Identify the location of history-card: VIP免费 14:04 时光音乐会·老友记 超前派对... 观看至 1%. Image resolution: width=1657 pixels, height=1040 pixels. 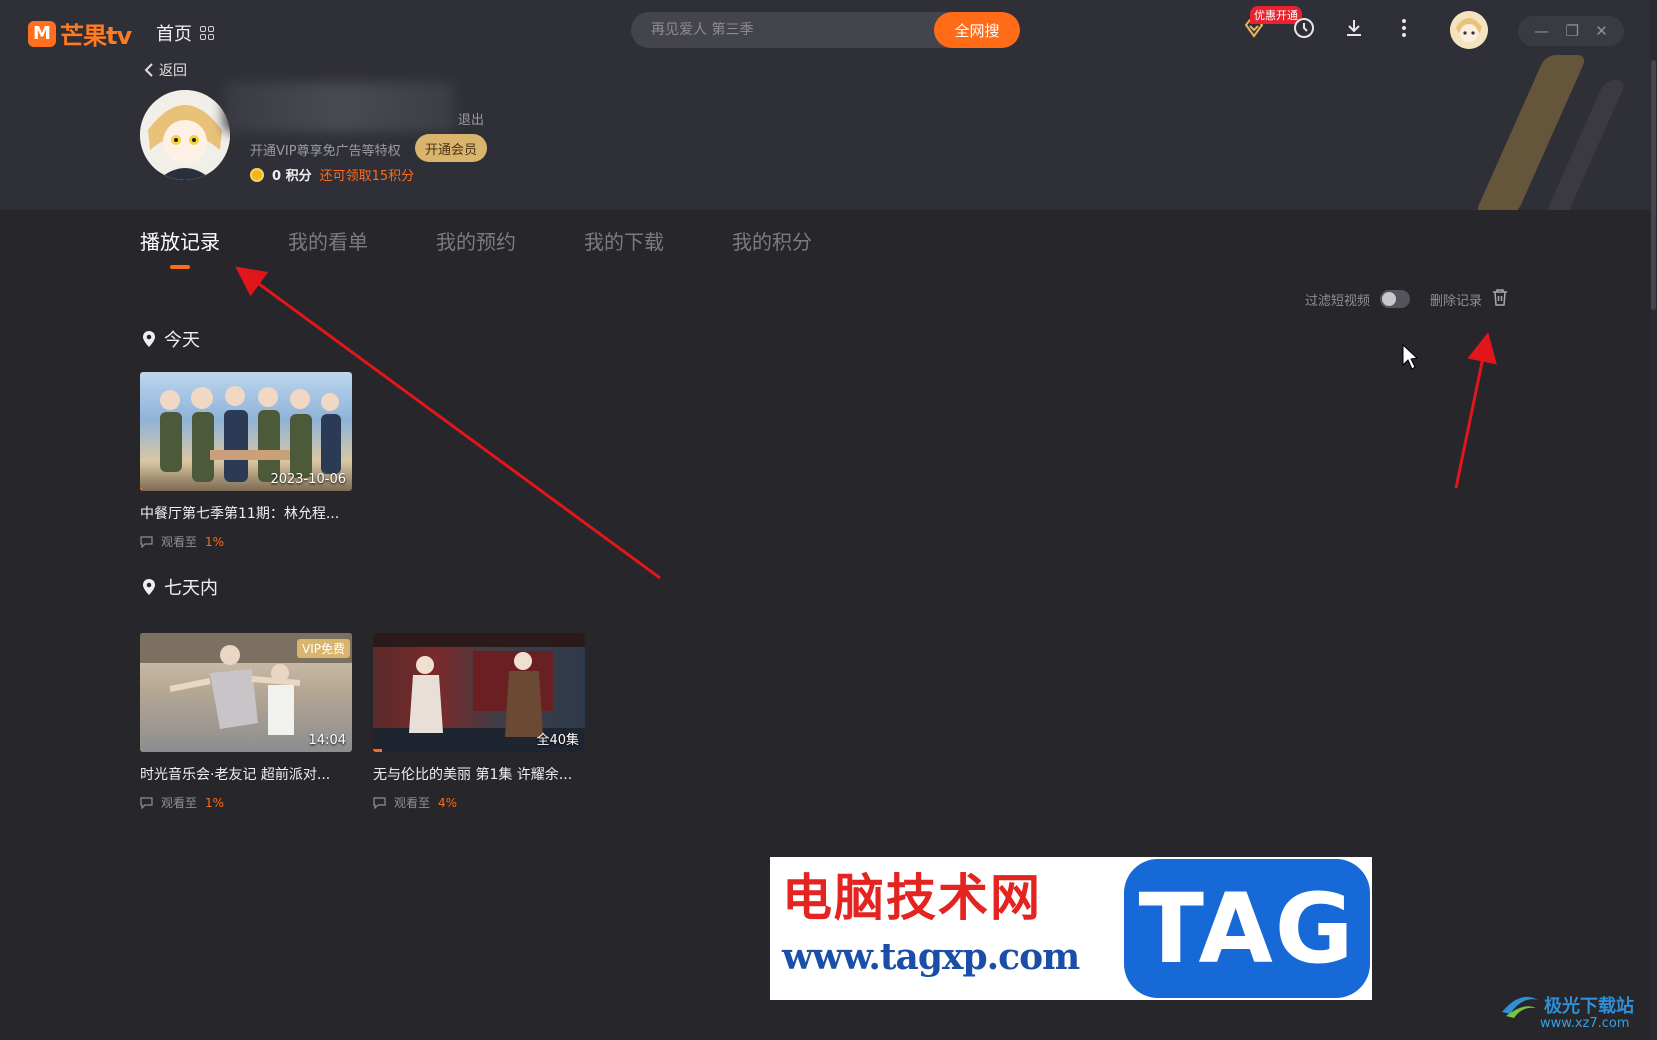
(246, 722).